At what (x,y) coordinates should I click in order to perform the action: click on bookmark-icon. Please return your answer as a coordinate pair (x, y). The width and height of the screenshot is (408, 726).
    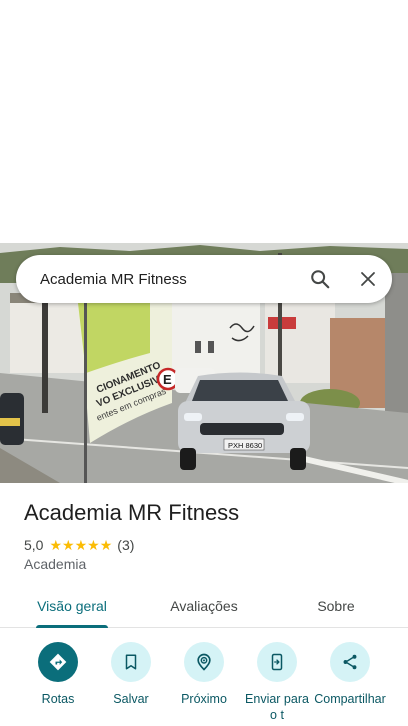
    Looking at the image, I should click on (131, 662).